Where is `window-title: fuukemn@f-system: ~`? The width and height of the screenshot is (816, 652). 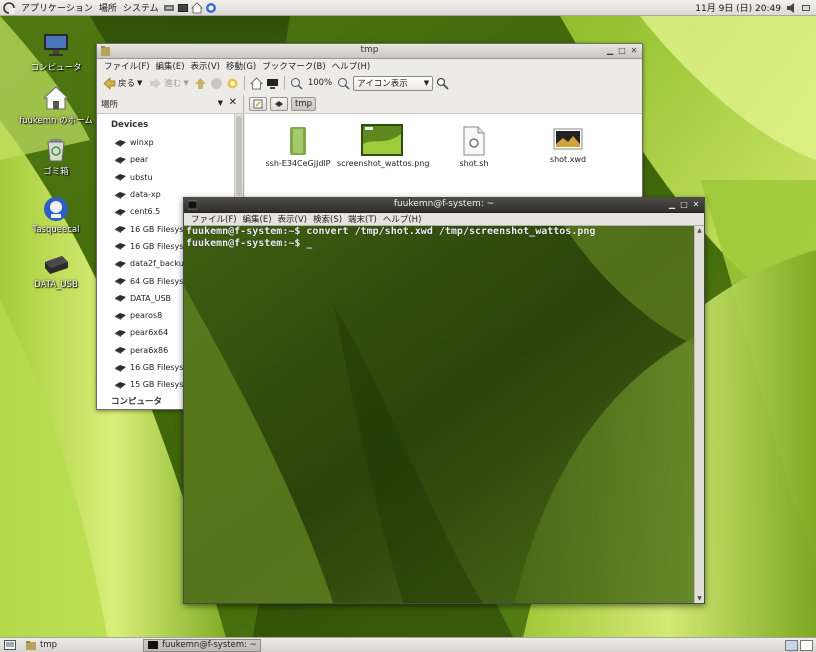
window-title: fuukemn@f-system: ~ is located at coordinates (444, 204).